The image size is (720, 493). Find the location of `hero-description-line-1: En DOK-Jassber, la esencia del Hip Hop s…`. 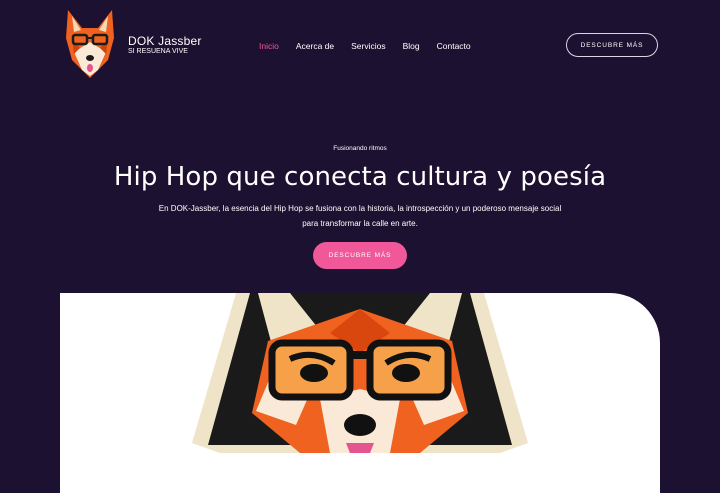

hero-description-line-1: En DOK-Jassber, la esencia del Hip Hop s… is located at coordinates (360, 208).